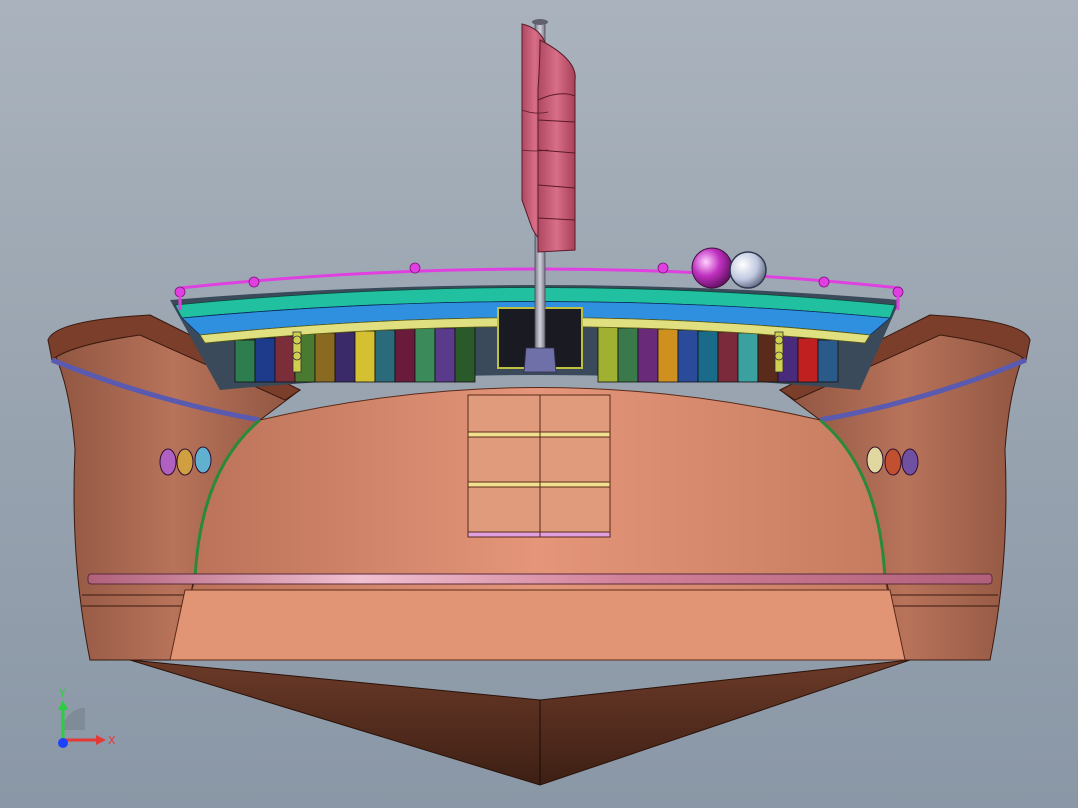 This screenshot has height=808, width=1078. What do you see at coordinates (112, 740) in the screenshot?
I see `x-axis-label: X` at bounding box center [112, 740].